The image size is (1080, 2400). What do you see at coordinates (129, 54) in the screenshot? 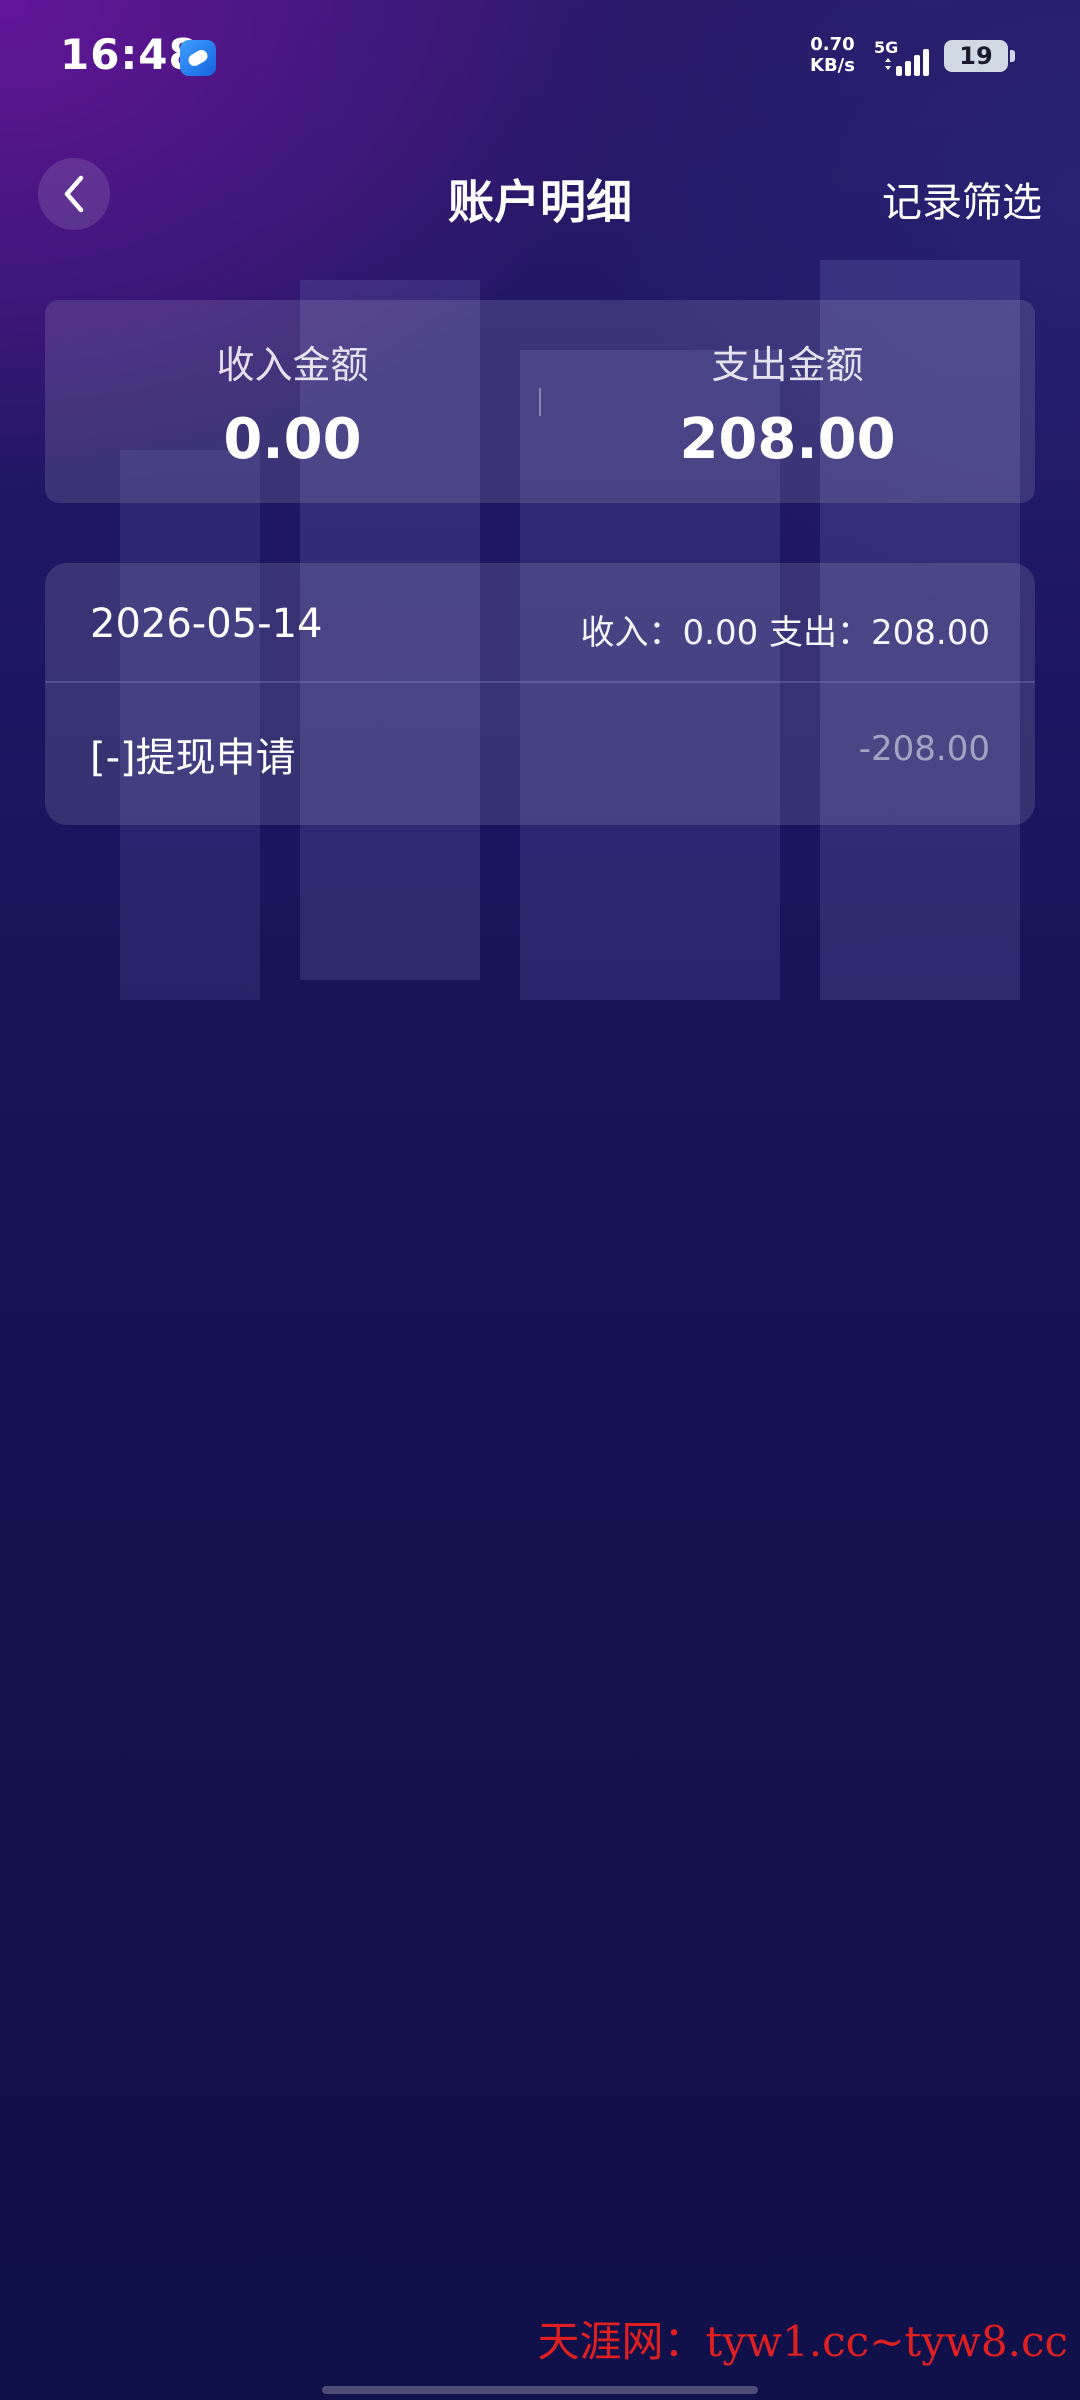
I see `status-time: 16:48` at bounding box center [129, 54].